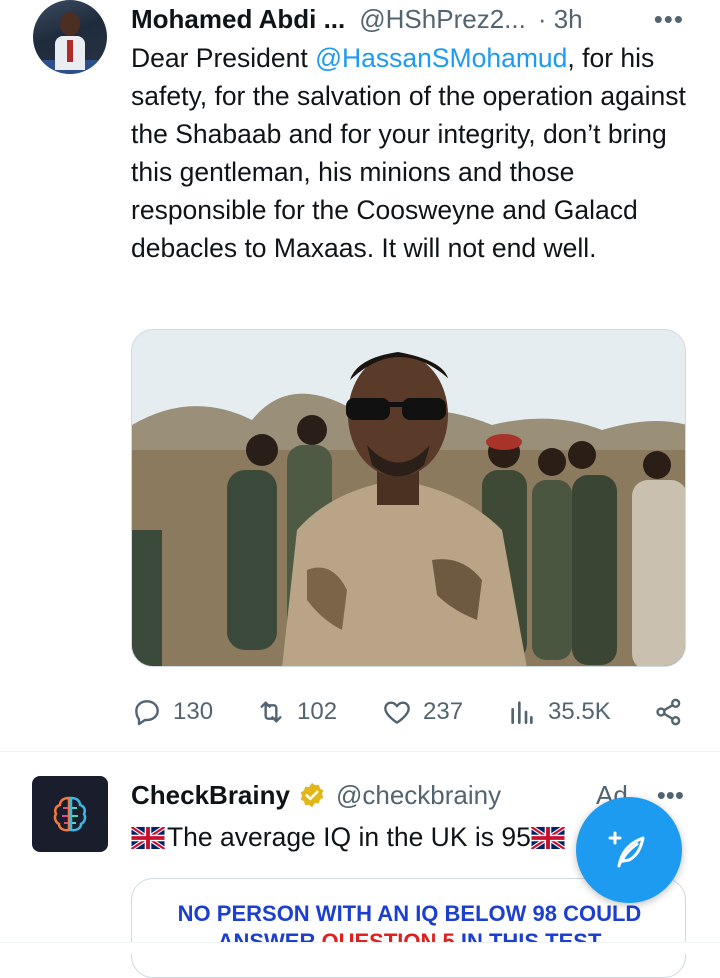  I want to click on like-count: 237, so click(443, 711).